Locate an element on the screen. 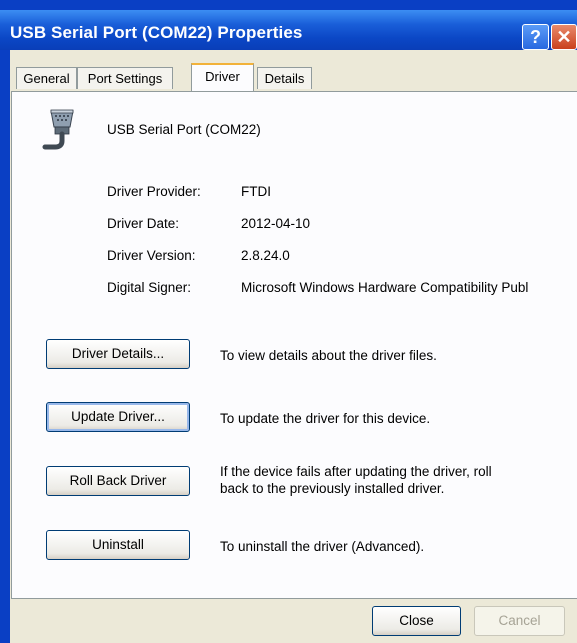 Image resolution: width=577 pixels, height=643 pixels. title-bar: USB Serial Port (COM22) Properties ? ✕ is located at coordinates (288, 30).